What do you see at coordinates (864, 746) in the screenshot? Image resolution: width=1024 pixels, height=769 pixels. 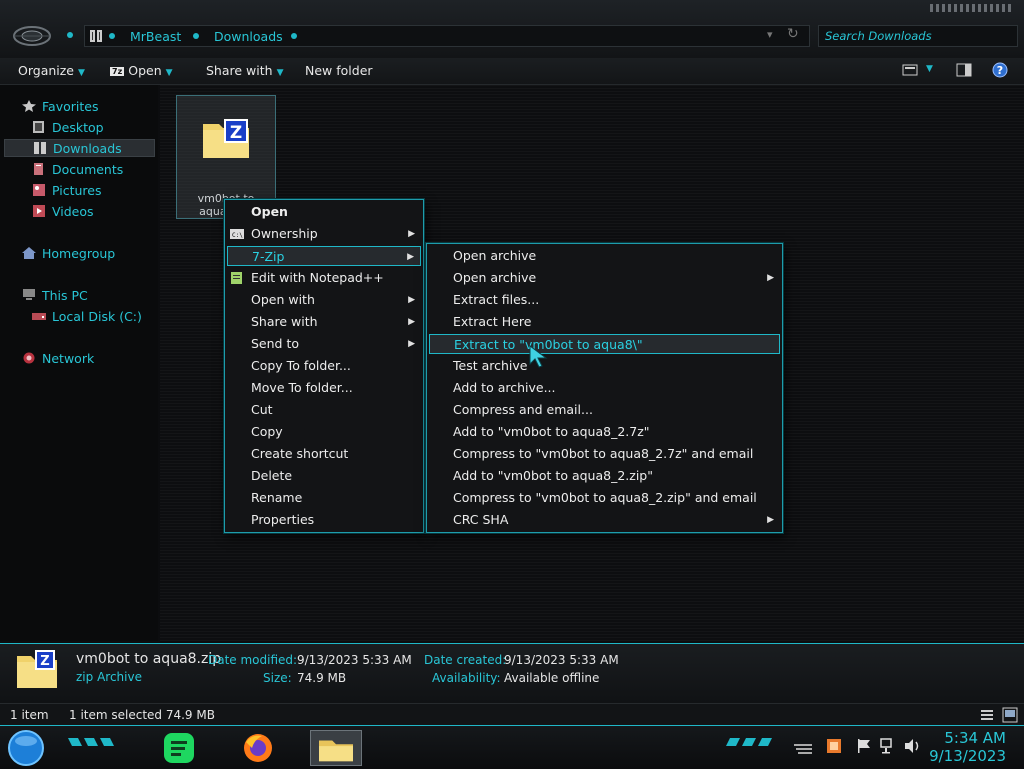 I see `flag-icon` at bounding box center [864, 746].